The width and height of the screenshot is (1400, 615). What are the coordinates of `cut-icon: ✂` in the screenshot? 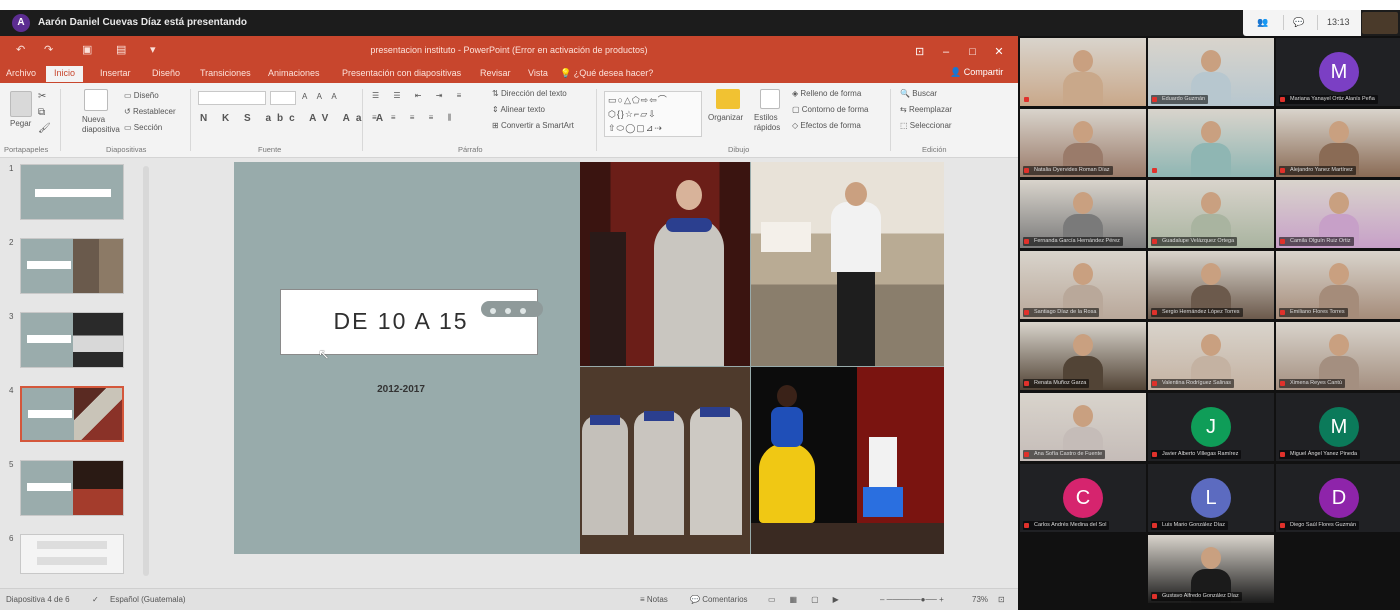 It's located at (42, 96).